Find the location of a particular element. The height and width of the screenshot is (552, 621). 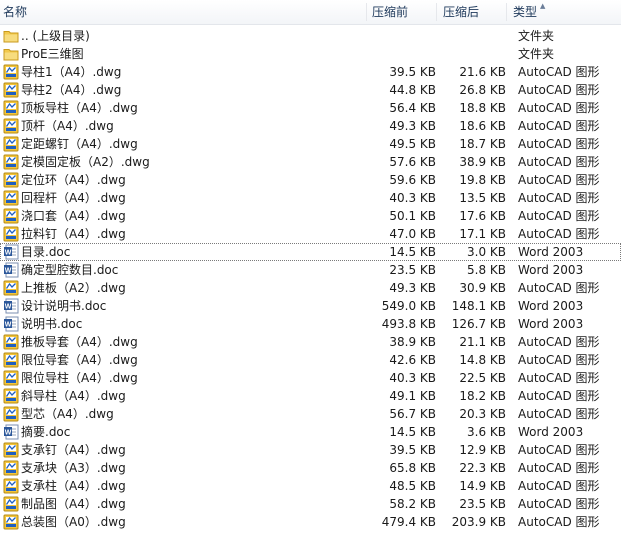

file-name: 导柱2（A4）.dwg is located at coordinates (71, 90).